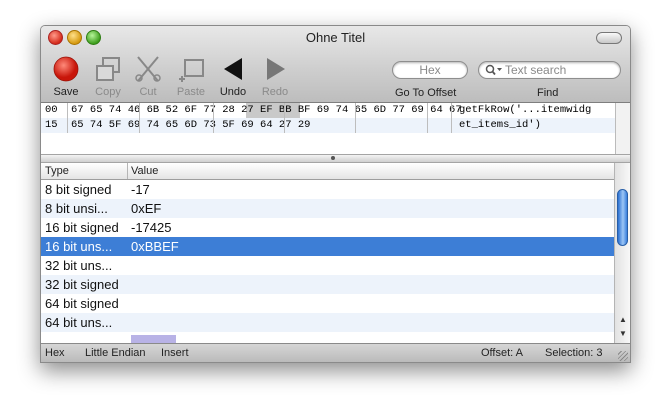 Image resolution: width=669 pixels, height=416 pixels. I want to click on scissors-icon, so click(148, 69).